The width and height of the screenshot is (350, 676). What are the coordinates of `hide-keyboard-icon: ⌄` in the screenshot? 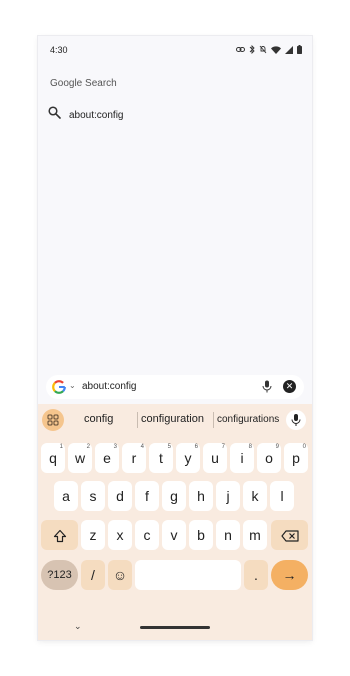 It's located at (78, 626).